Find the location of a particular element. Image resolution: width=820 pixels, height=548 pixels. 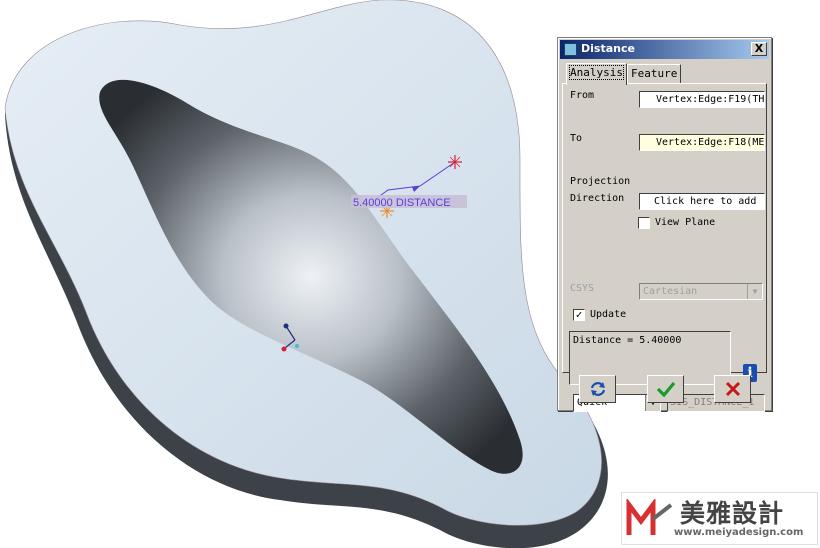

tab-feature-label: Feature is located at coordinates (654, 73).